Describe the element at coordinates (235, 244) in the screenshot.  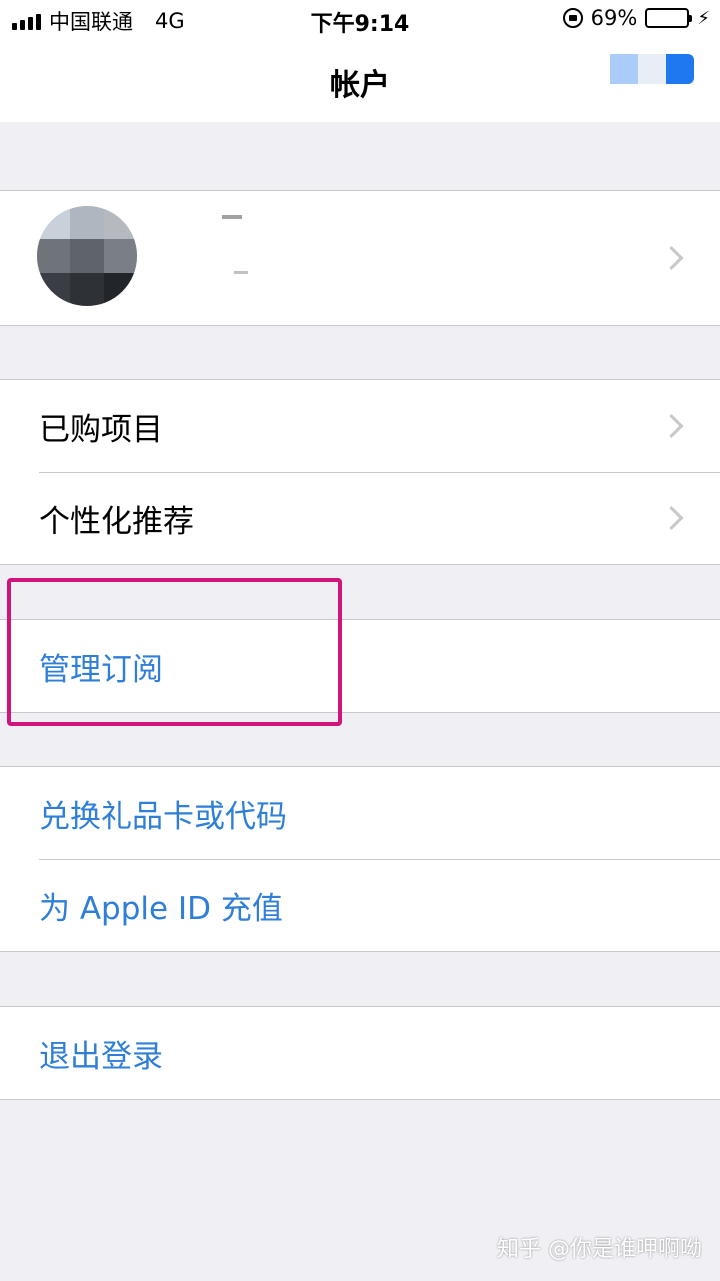
I see `profile-name-redacted` at that location.